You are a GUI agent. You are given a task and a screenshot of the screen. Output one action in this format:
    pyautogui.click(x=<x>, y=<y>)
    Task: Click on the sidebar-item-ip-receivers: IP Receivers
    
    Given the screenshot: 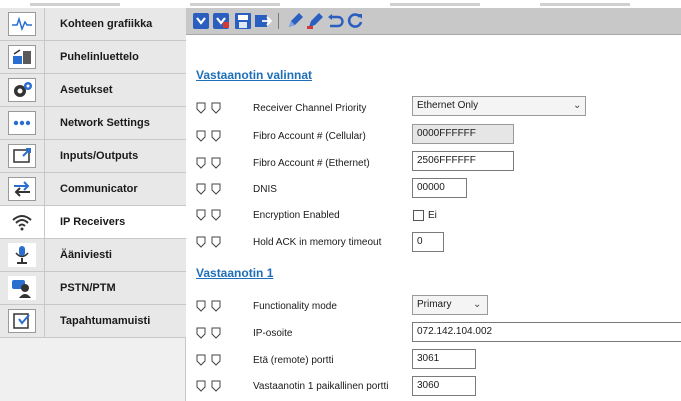 What is the action you would take?
    pyautogui.click(x=93, y=222)
    